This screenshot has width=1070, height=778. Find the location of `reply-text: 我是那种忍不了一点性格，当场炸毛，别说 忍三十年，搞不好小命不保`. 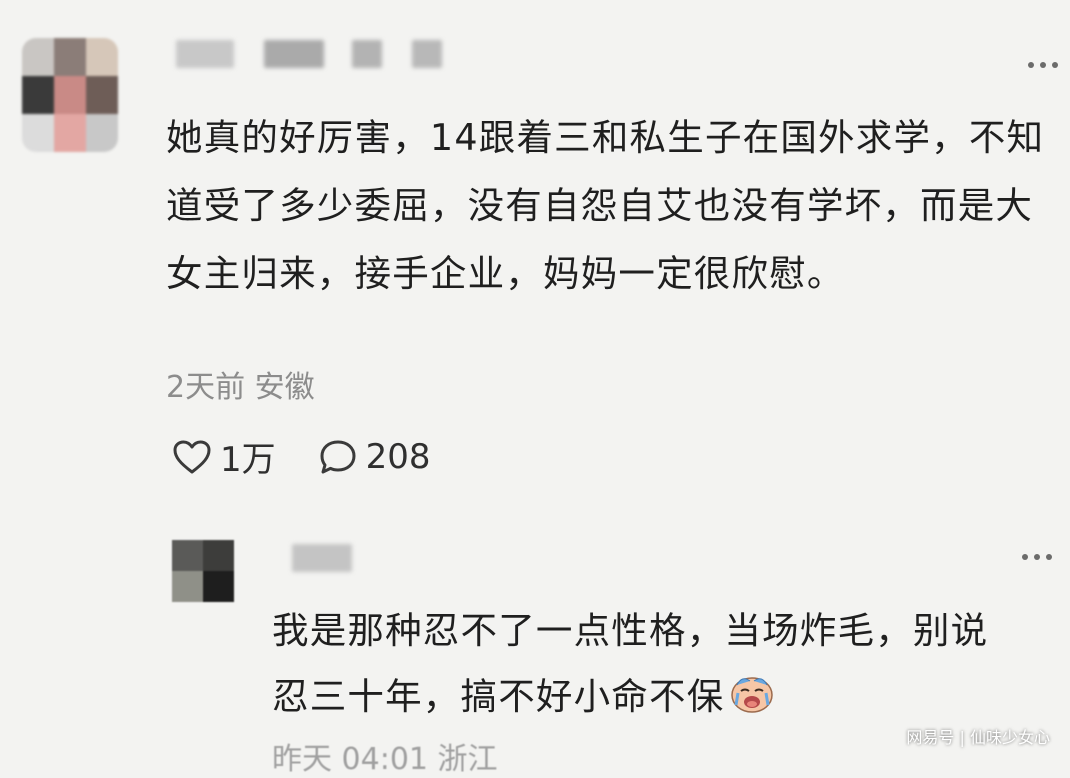

reply-text: 我是那种忍不了一点性格，当场炸毛，别说 忍三十年，搞不好小命不保 is located at coordinates (667, 664).